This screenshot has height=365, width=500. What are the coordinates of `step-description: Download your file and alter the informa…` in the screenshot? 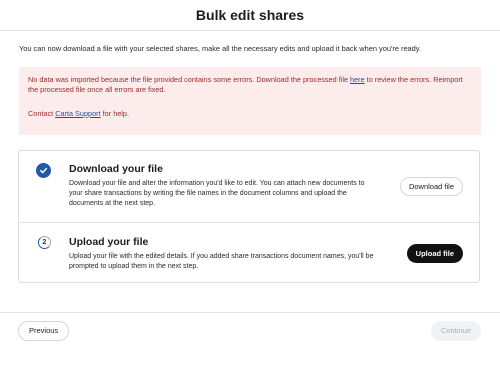 It's located at (217, 193).